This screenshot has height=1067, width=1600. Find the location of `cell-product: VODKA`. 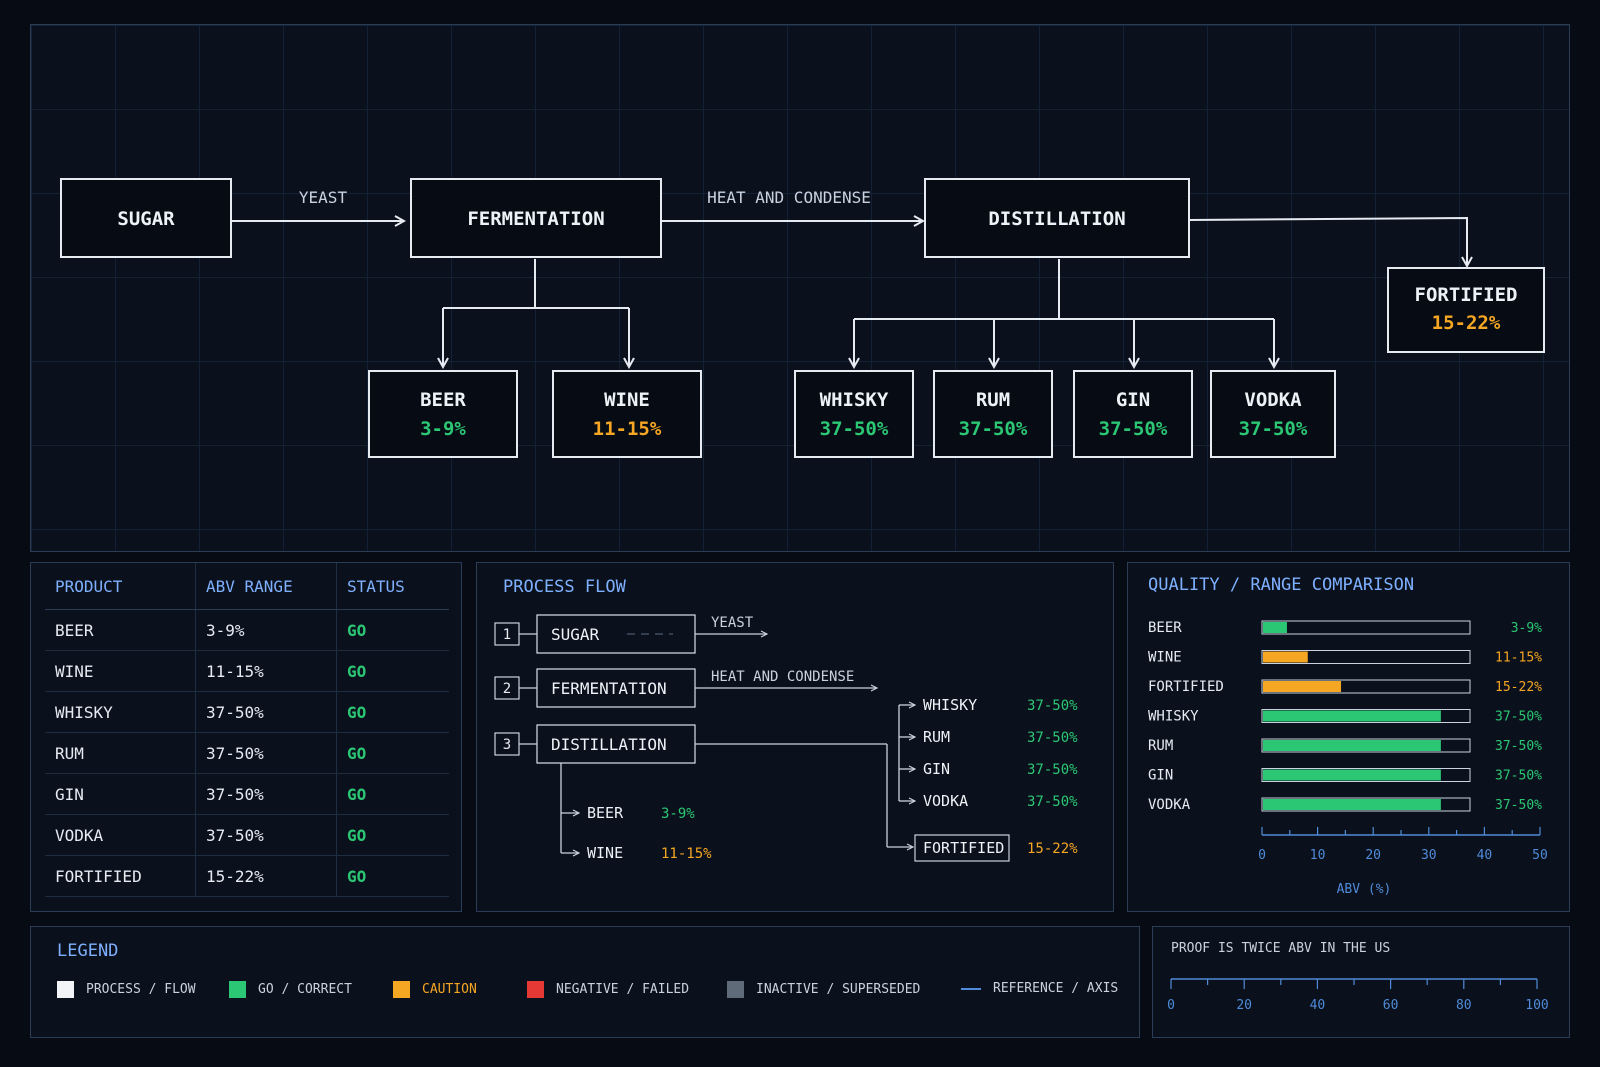

cell-product: VODKA is located at coordinates (120, 835).